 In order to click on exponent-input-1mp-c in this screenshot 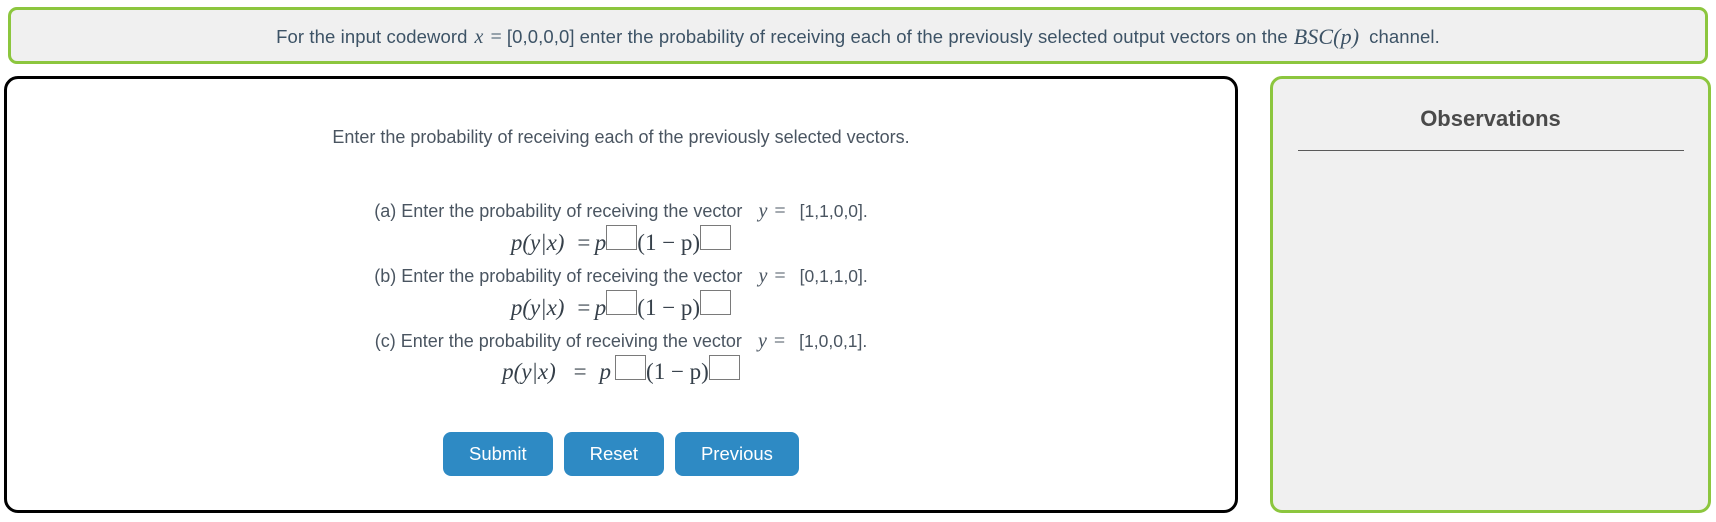, I will do `click(724, 367)`.